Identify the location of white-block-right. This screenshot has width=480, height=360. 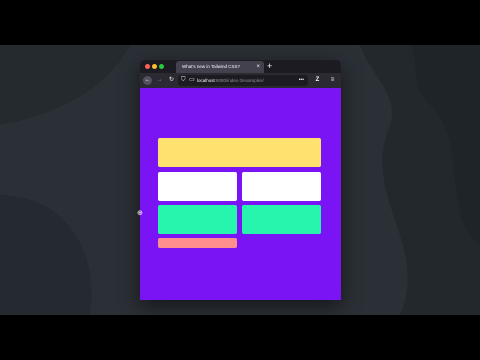
(281, 186).